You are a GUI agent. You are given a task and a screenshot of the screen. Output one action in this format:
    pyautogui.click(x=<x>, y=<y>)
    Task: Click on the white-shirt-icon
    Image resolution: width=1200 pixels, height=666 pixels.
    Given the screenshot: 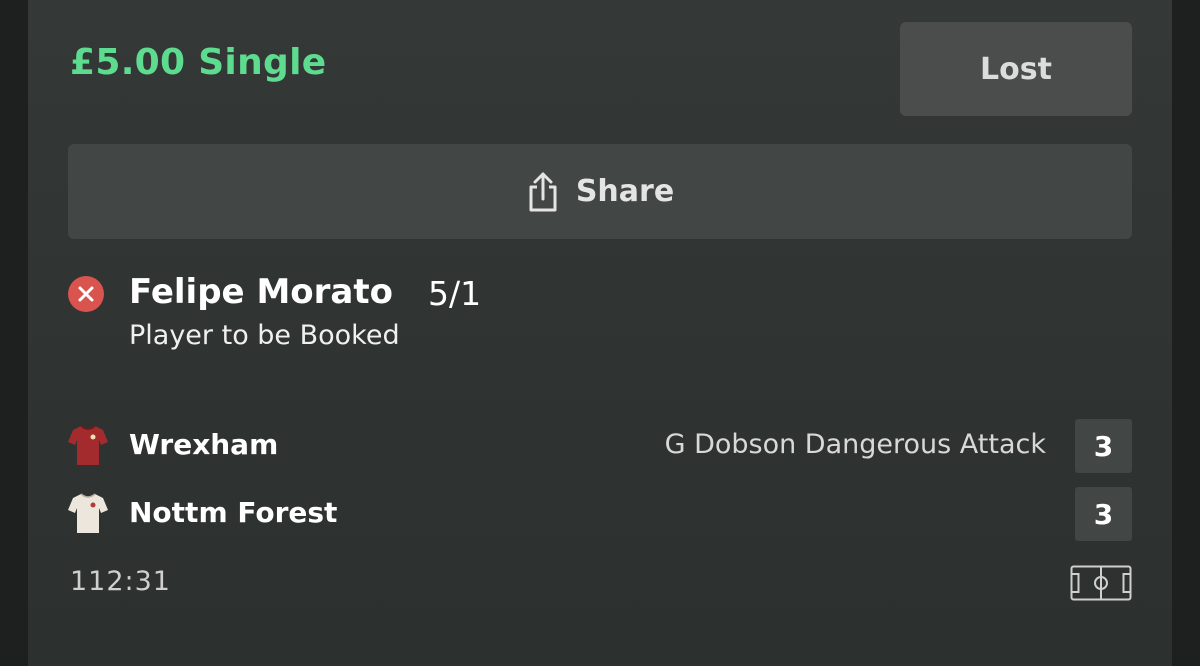 What is the action you would take?
    pyautogui.click(x=88, y=513)
    